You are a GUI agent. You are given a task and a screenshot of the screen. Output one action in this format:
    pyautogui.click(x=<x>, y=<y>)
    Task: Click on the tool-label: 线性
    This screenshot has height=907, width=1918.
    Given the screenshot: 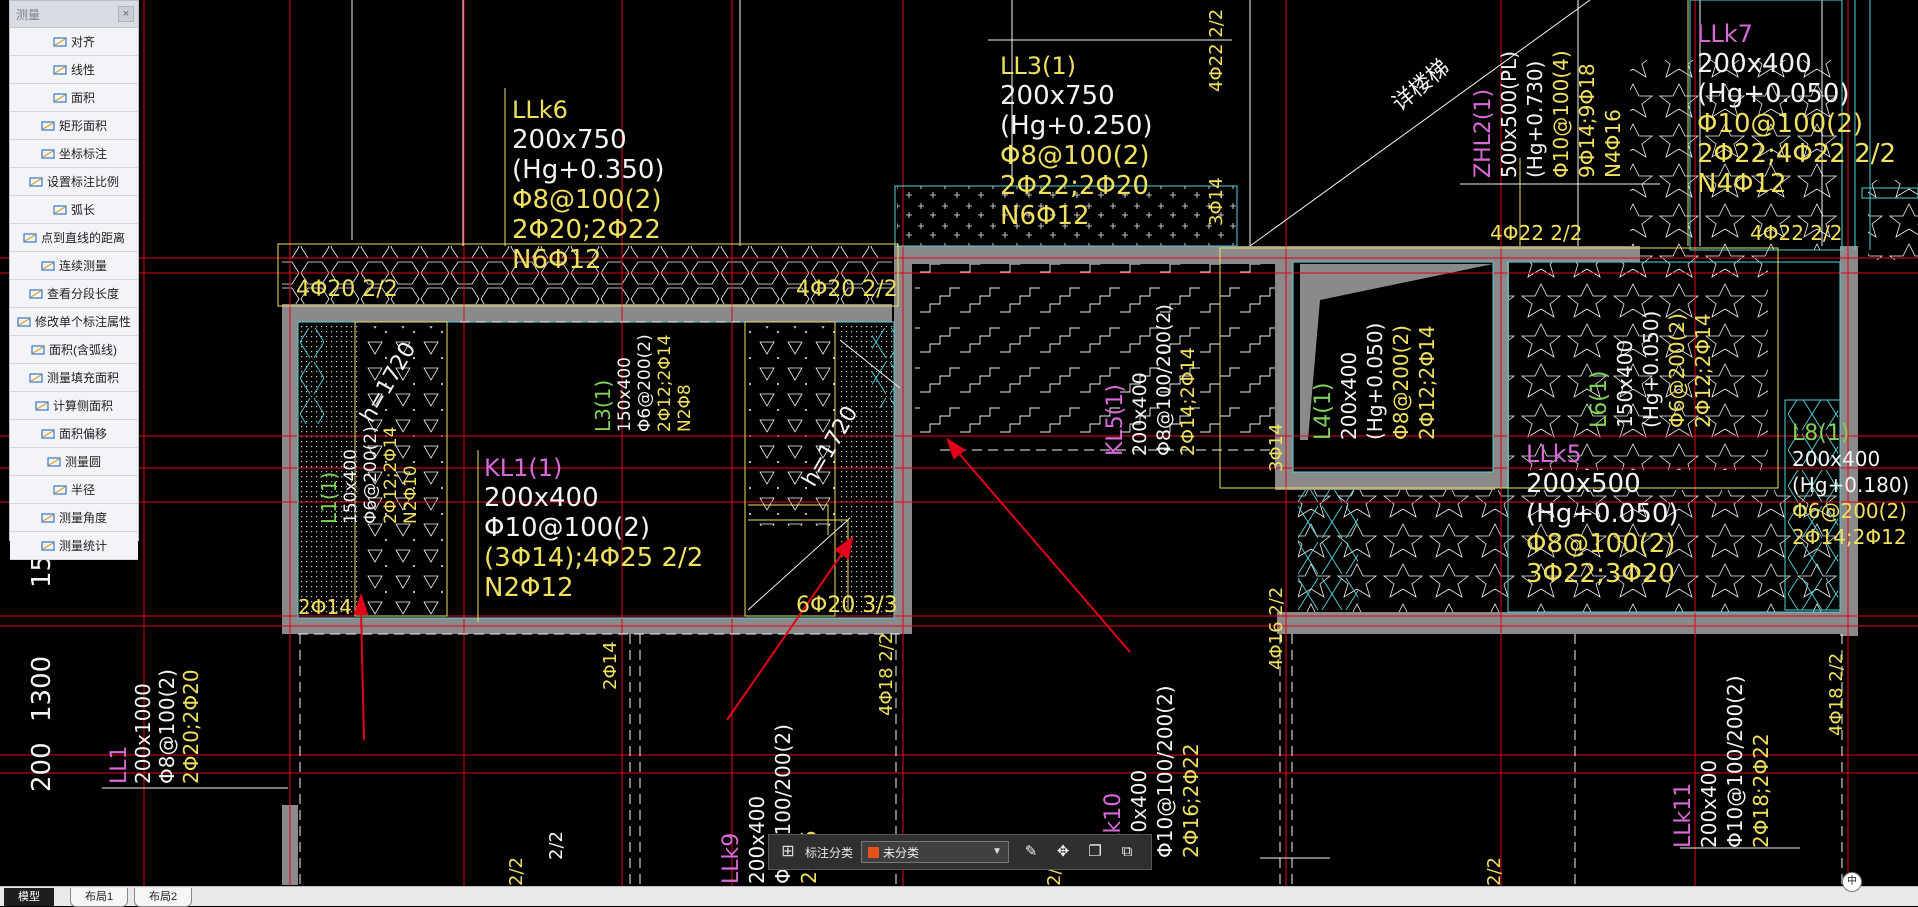 What is the action you would take?
    pyautogui.click(x=82, y=70)
    